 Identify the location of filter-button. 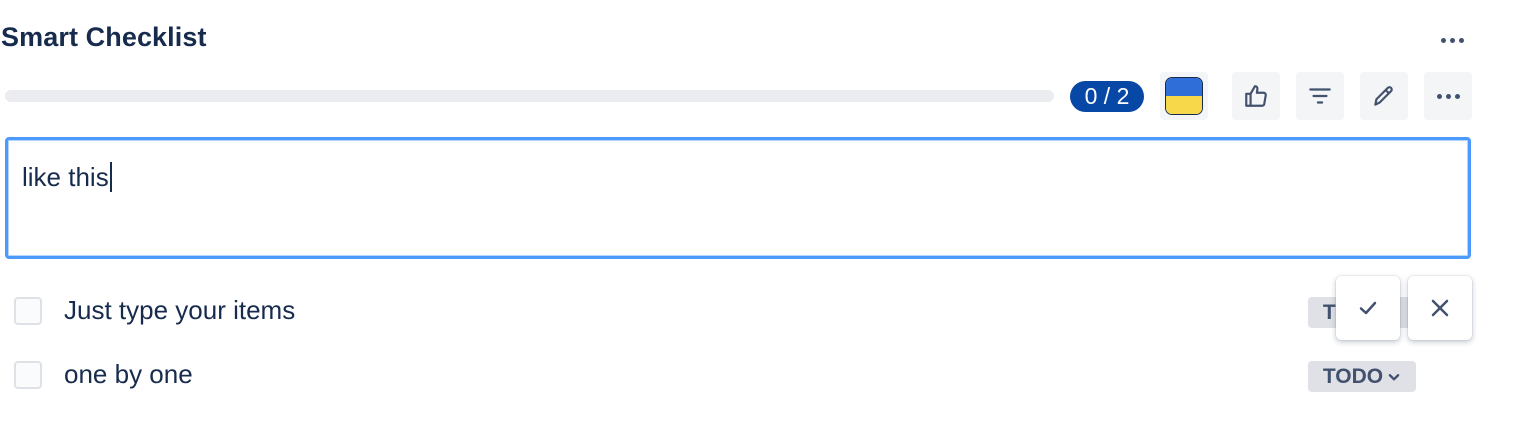
(1320, 96).